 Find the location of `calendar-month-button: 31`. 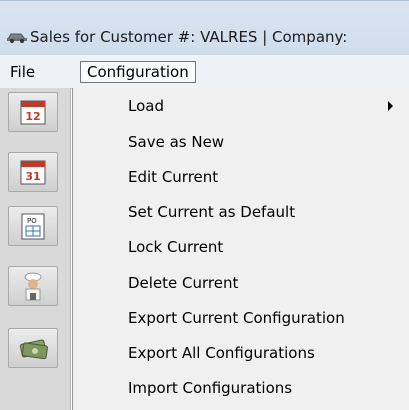

calendar-month-button: 31 is located at coordinates (33, 172).